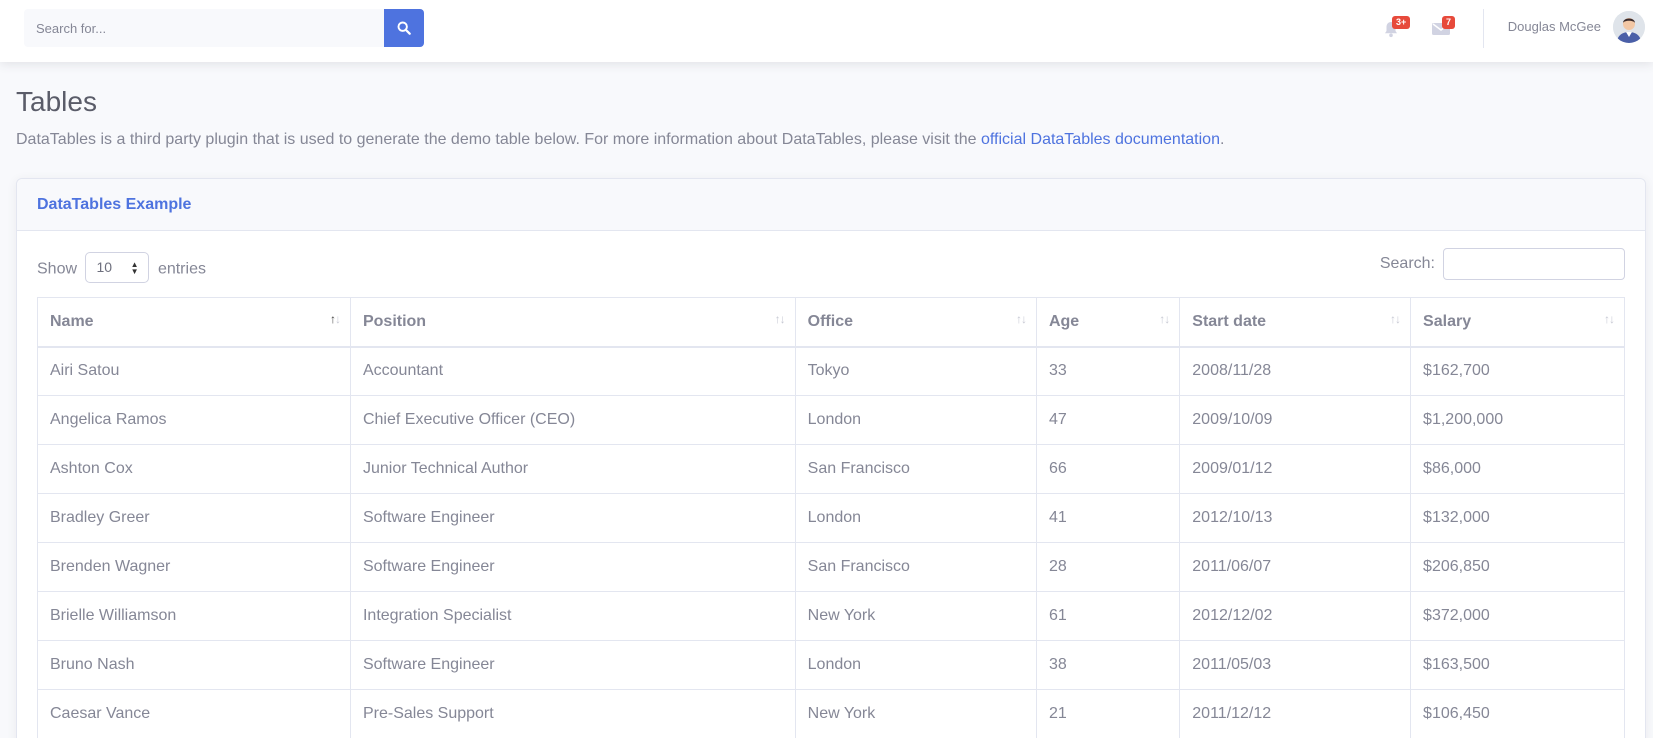 The height and width of the screenshot is (738, 1653). What do you see at coordinates (572, 713) in the screenshot?
I see `table-cell: Pre-Sales Support` at bounding box center [572, 713].